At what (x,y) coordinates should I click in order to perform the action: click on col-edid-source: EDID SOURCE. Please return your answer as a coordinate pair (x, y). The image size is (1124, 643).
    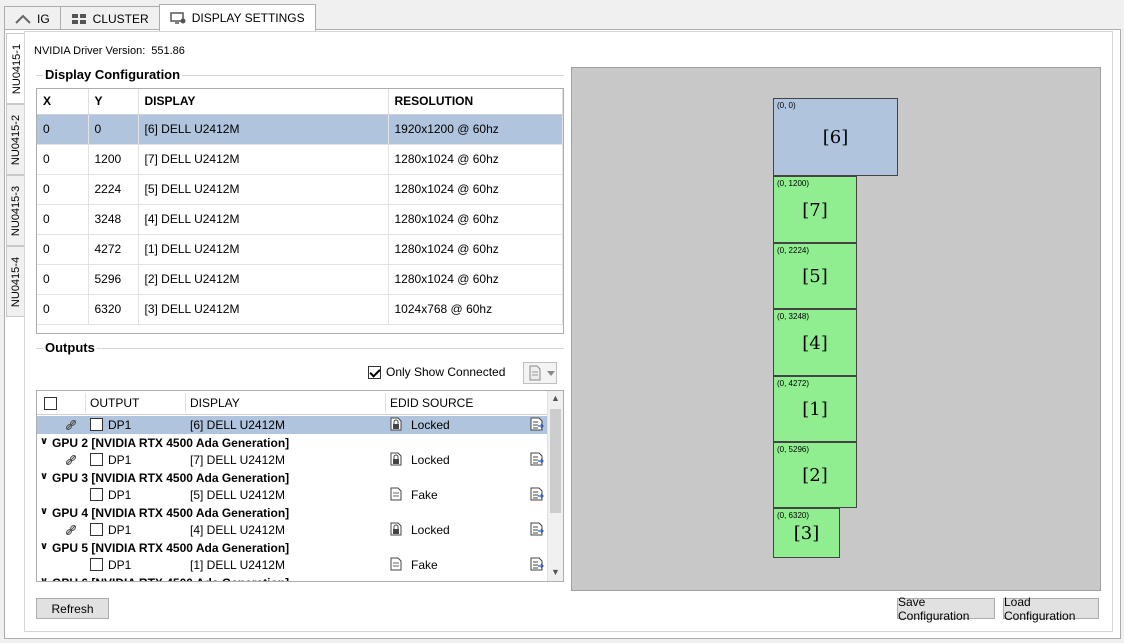
    Looking at the image, I should click on (431, 403).